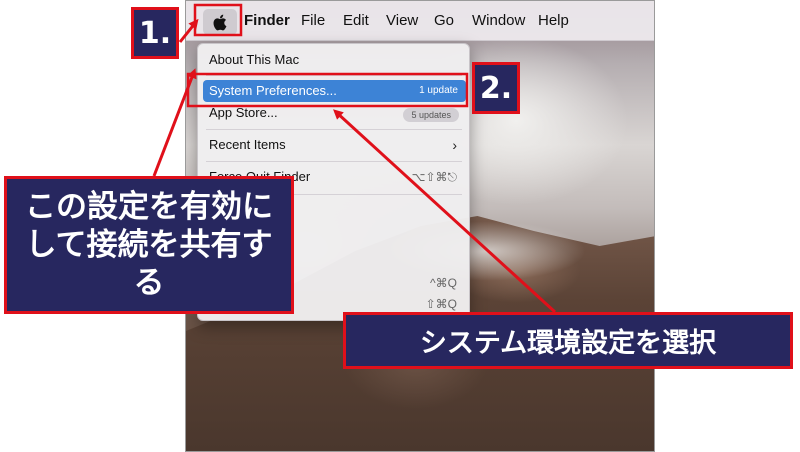 The height and width of the screenshot is (452, 800). What do you see at coordinates (149, 283) in the screenshot?
I see `note-line-3: る` at bounding box center [149, 283].